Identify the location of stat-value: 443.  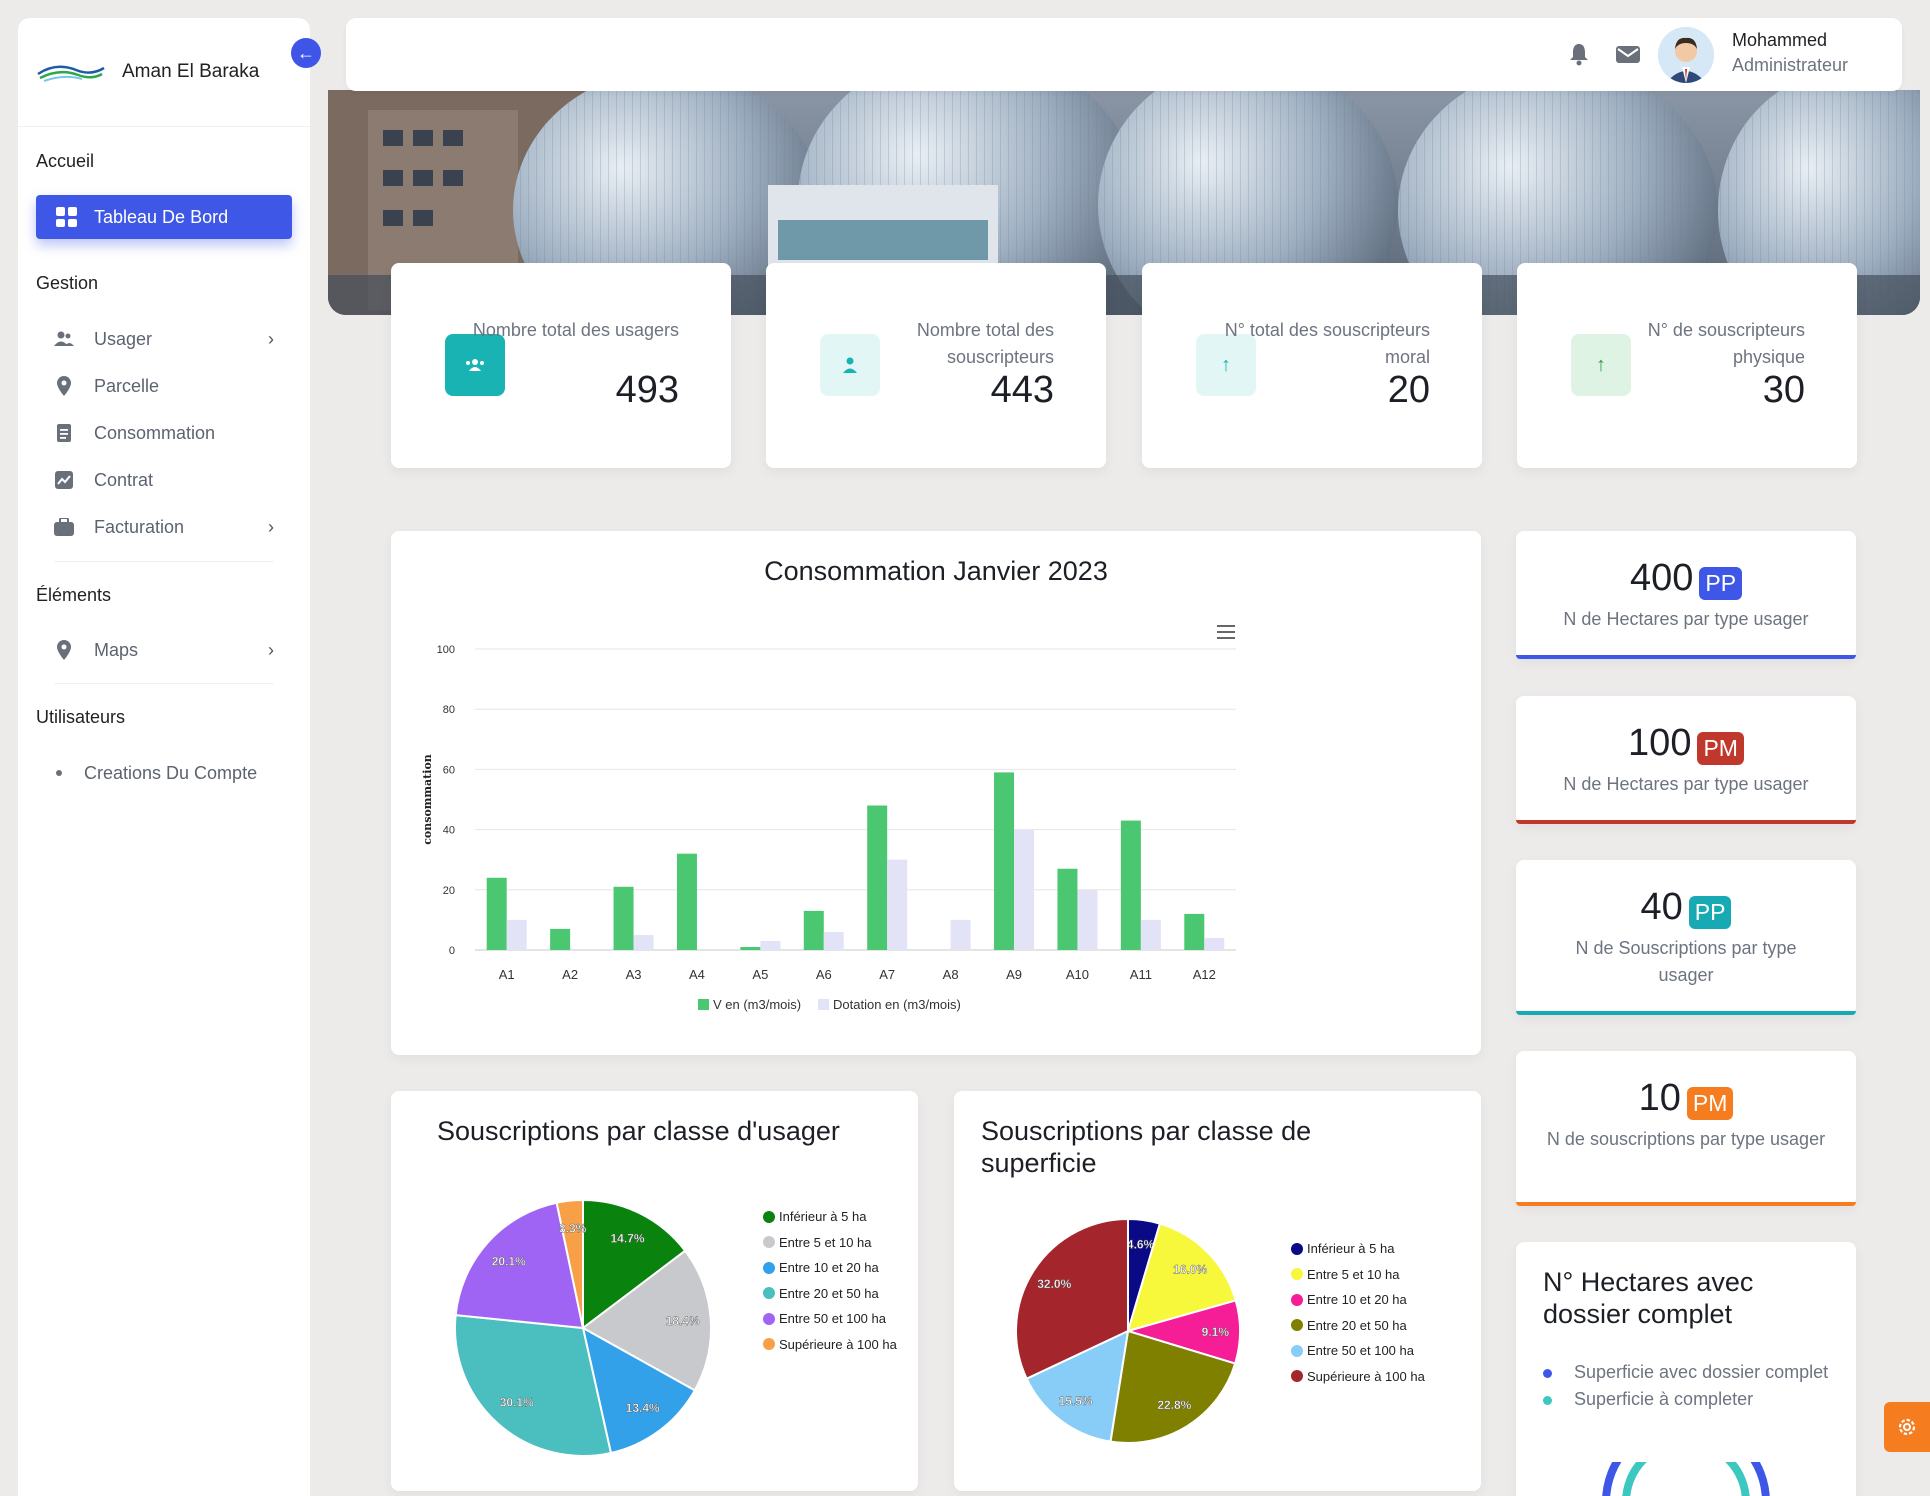
(1022, 390).